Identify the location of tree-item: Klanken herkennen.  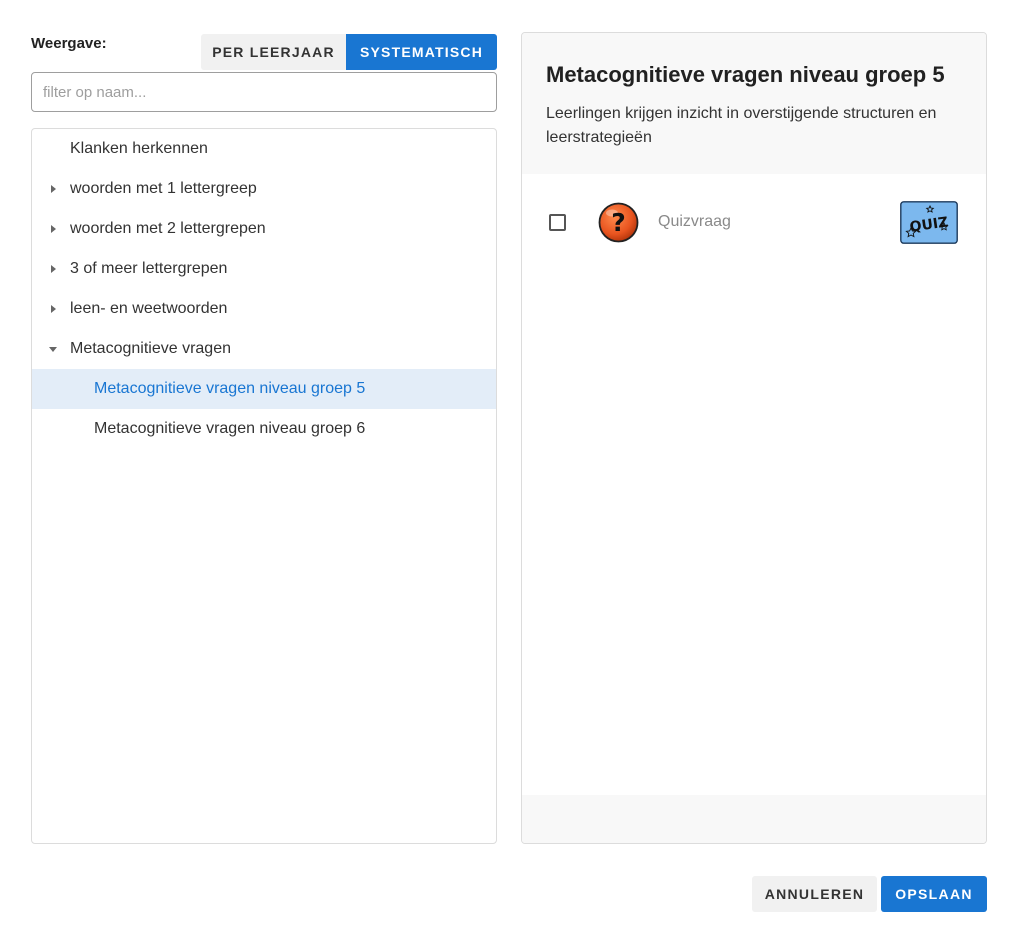
(264, 149).